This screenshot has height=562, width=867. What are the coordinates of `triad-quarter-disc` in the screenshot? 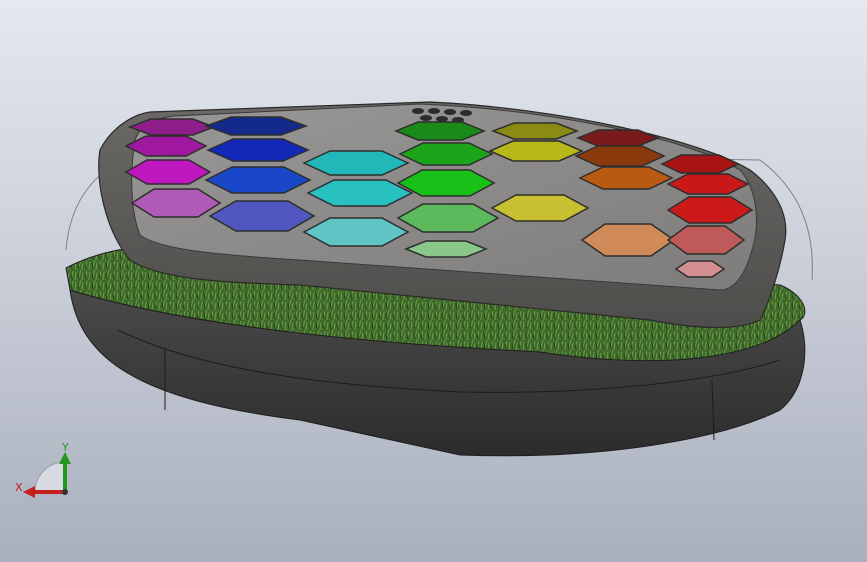 It's located at (50, 477).